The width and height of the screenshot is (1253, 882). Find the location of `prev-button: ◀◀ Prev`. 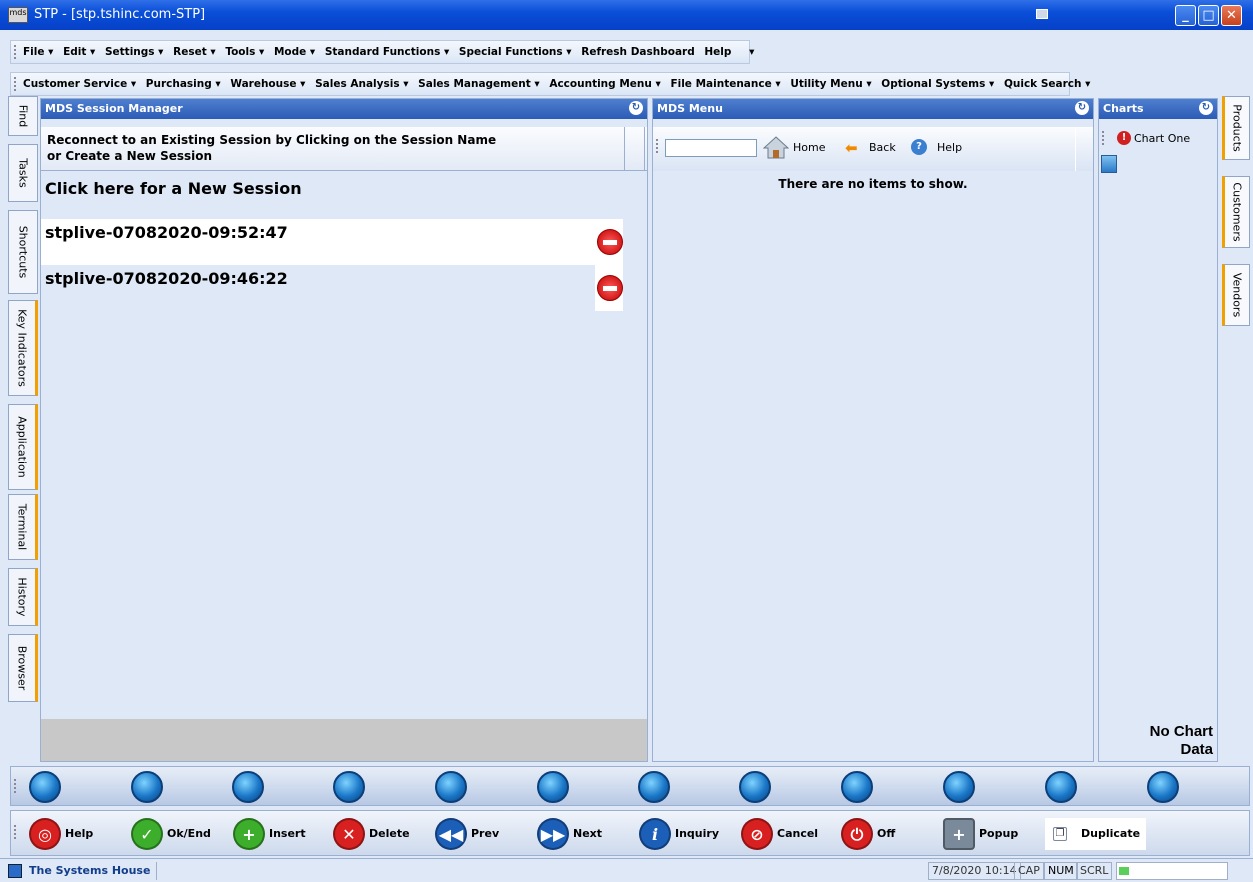

prev-button: ◀◀ Prev is located at coordinates (467, 834).